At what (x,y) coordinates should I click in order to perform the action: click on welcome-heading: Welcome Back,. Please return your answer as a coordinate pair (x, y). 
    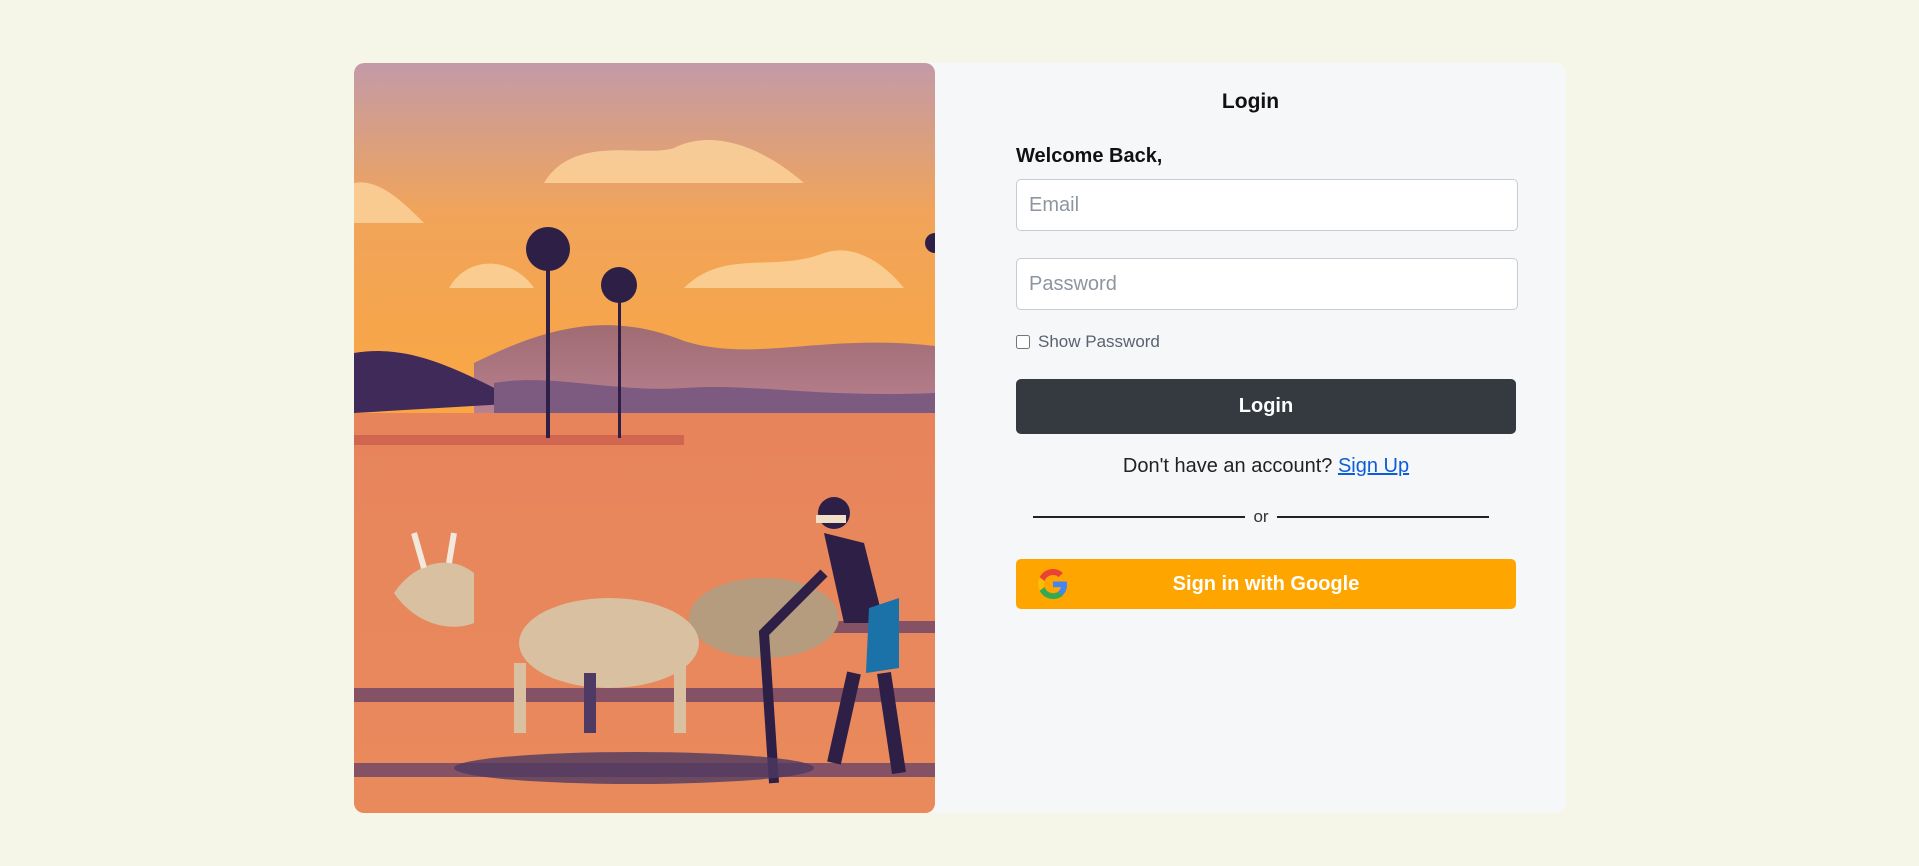
    Looking at the image, I should click on (1089, 156).